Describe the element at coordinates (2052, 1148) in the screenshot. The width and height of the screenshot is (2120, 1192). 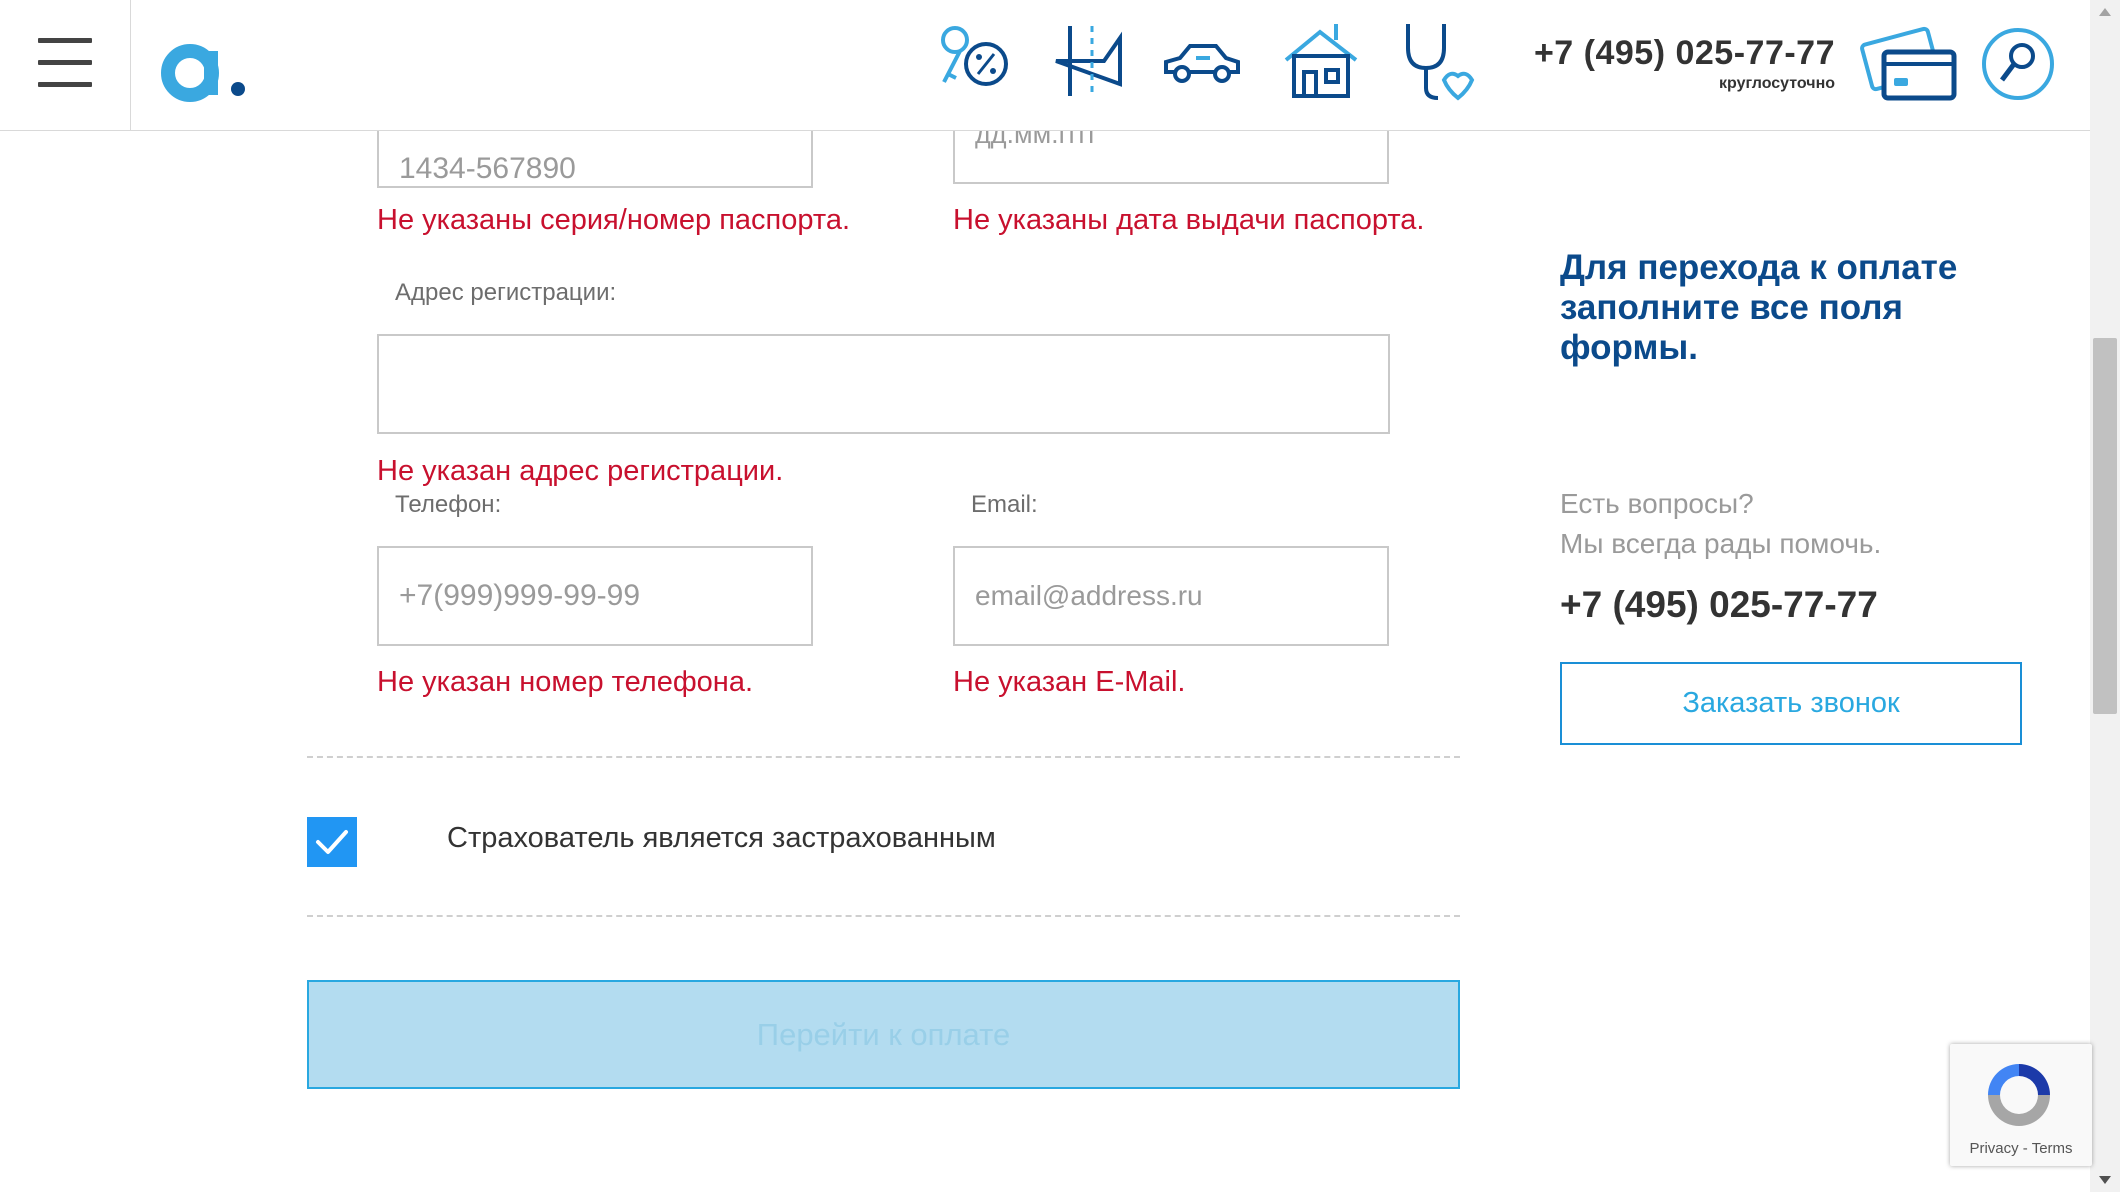
I see `recaptcha-terms-link: Terms` at that location.